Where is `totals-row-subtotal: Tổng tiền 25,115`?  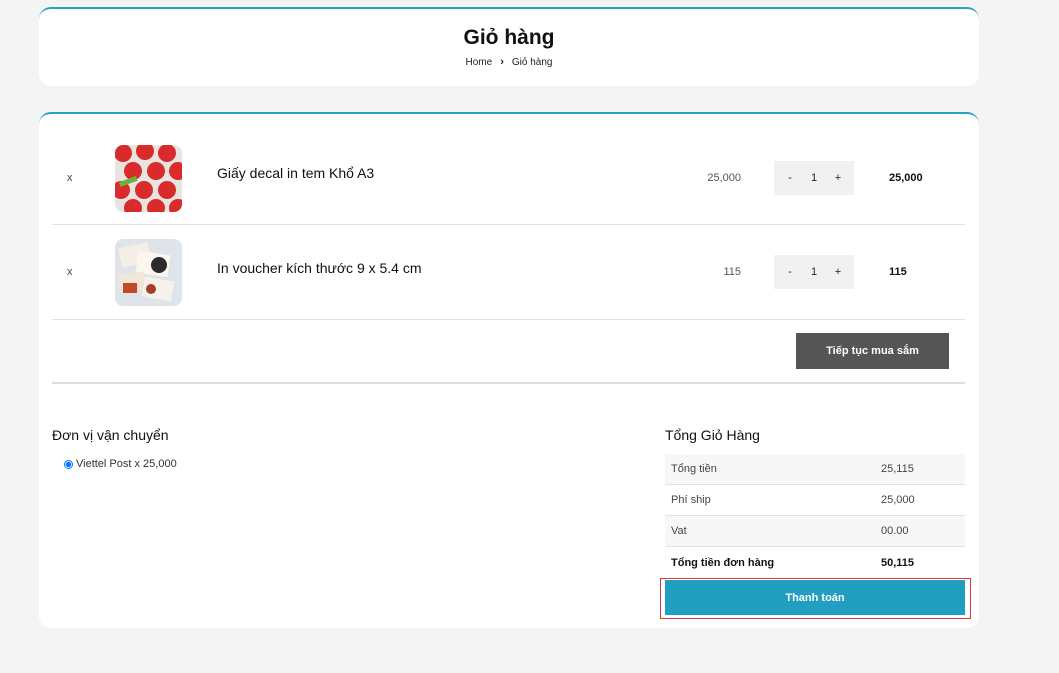 totals-row-subtotal: Tổng tiền 25,115 is located at coordinates (815, 469).